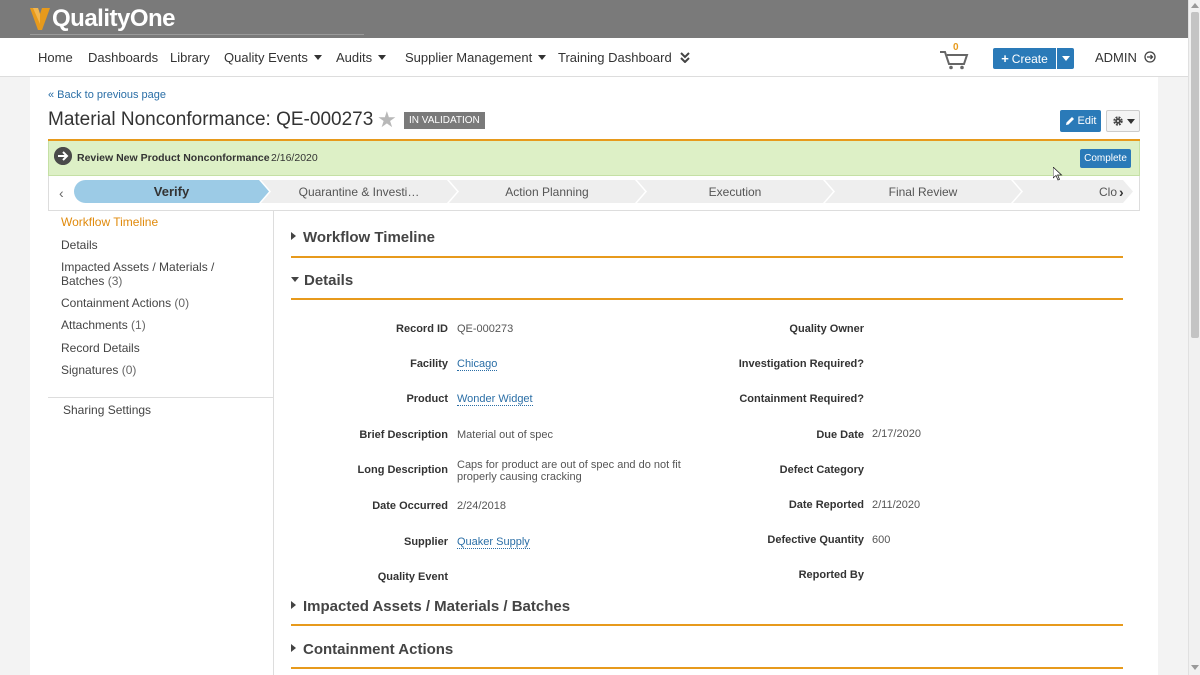  I want to click on cart-count: 0, so click(956, 47).